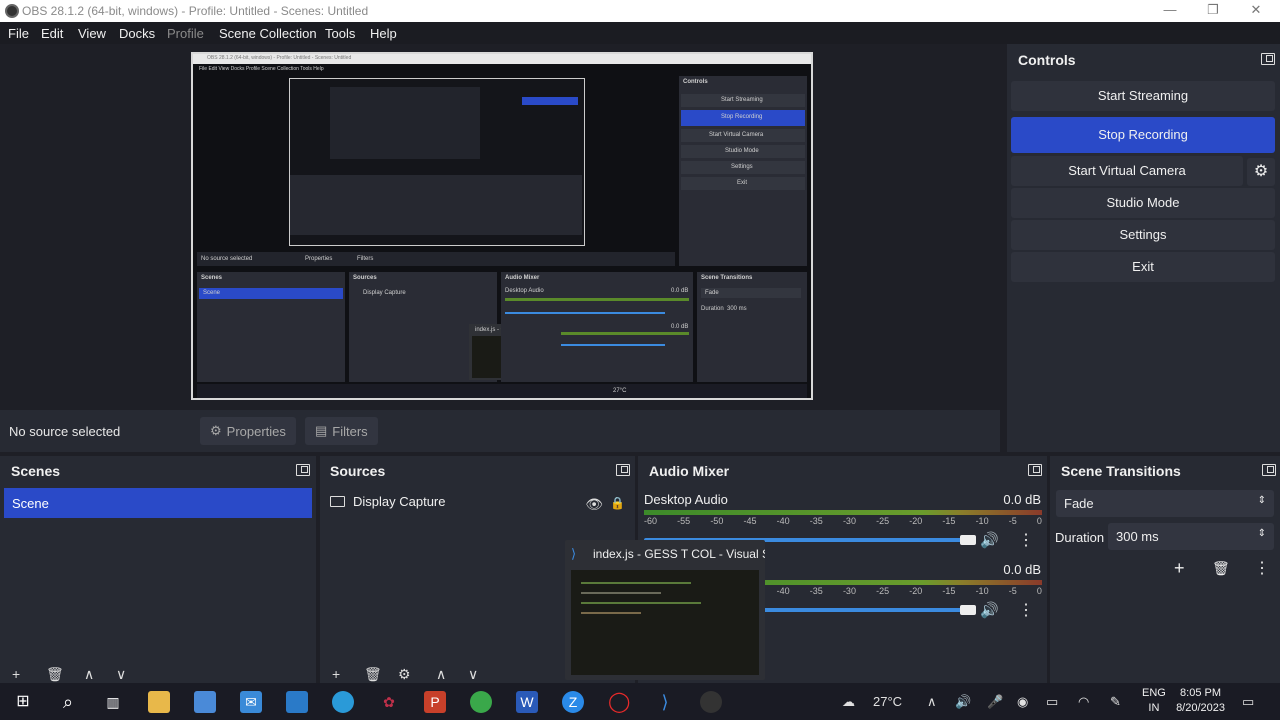 The height and width of the screenshot is (720, 1280). Describe the element at coordinates (711, 702) in the screenshot. I see `obs-icon` at that location.